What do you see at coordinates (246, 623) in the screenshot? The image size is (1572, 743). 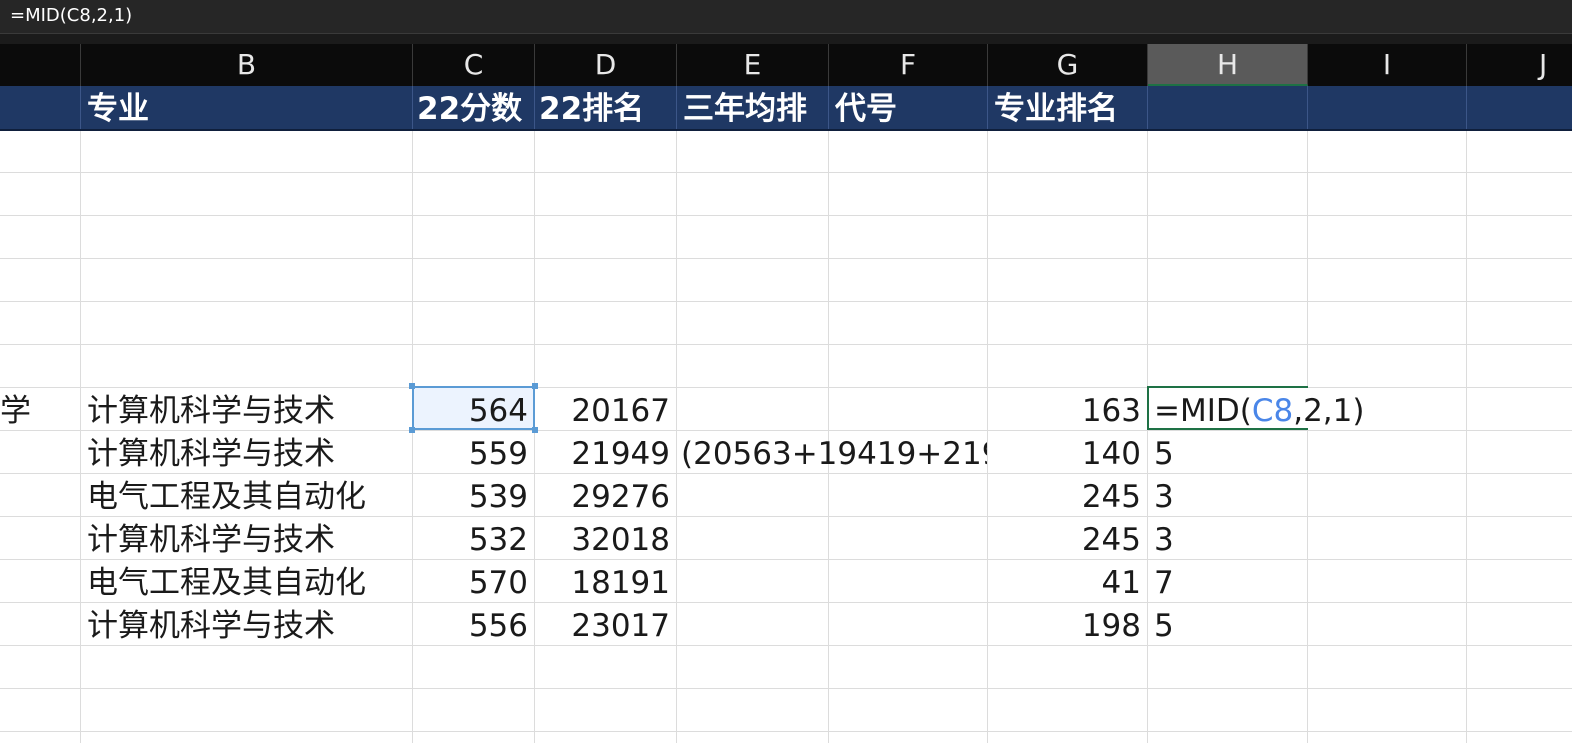 I see `cell-b13: 计算机科学与技术` at bounding box center [246, 623].